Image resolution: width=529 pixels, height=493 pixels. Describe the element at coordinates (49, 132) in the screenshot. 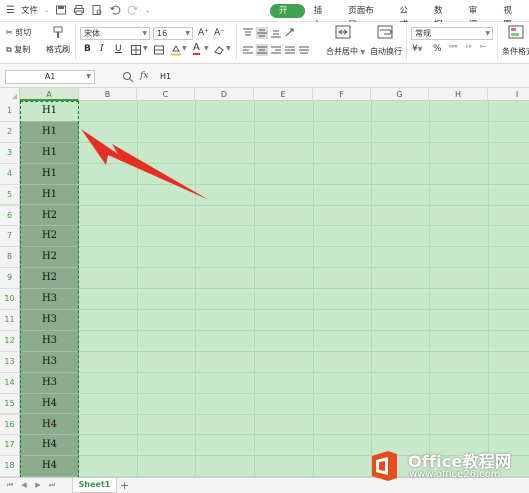

I see `cell-a2: H1` at that location.